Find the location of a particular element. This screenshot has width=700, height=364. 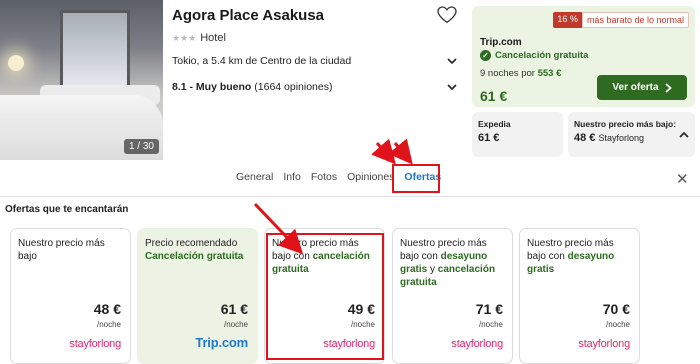

featured-price: 61 € is located at coordinates (494, 96).